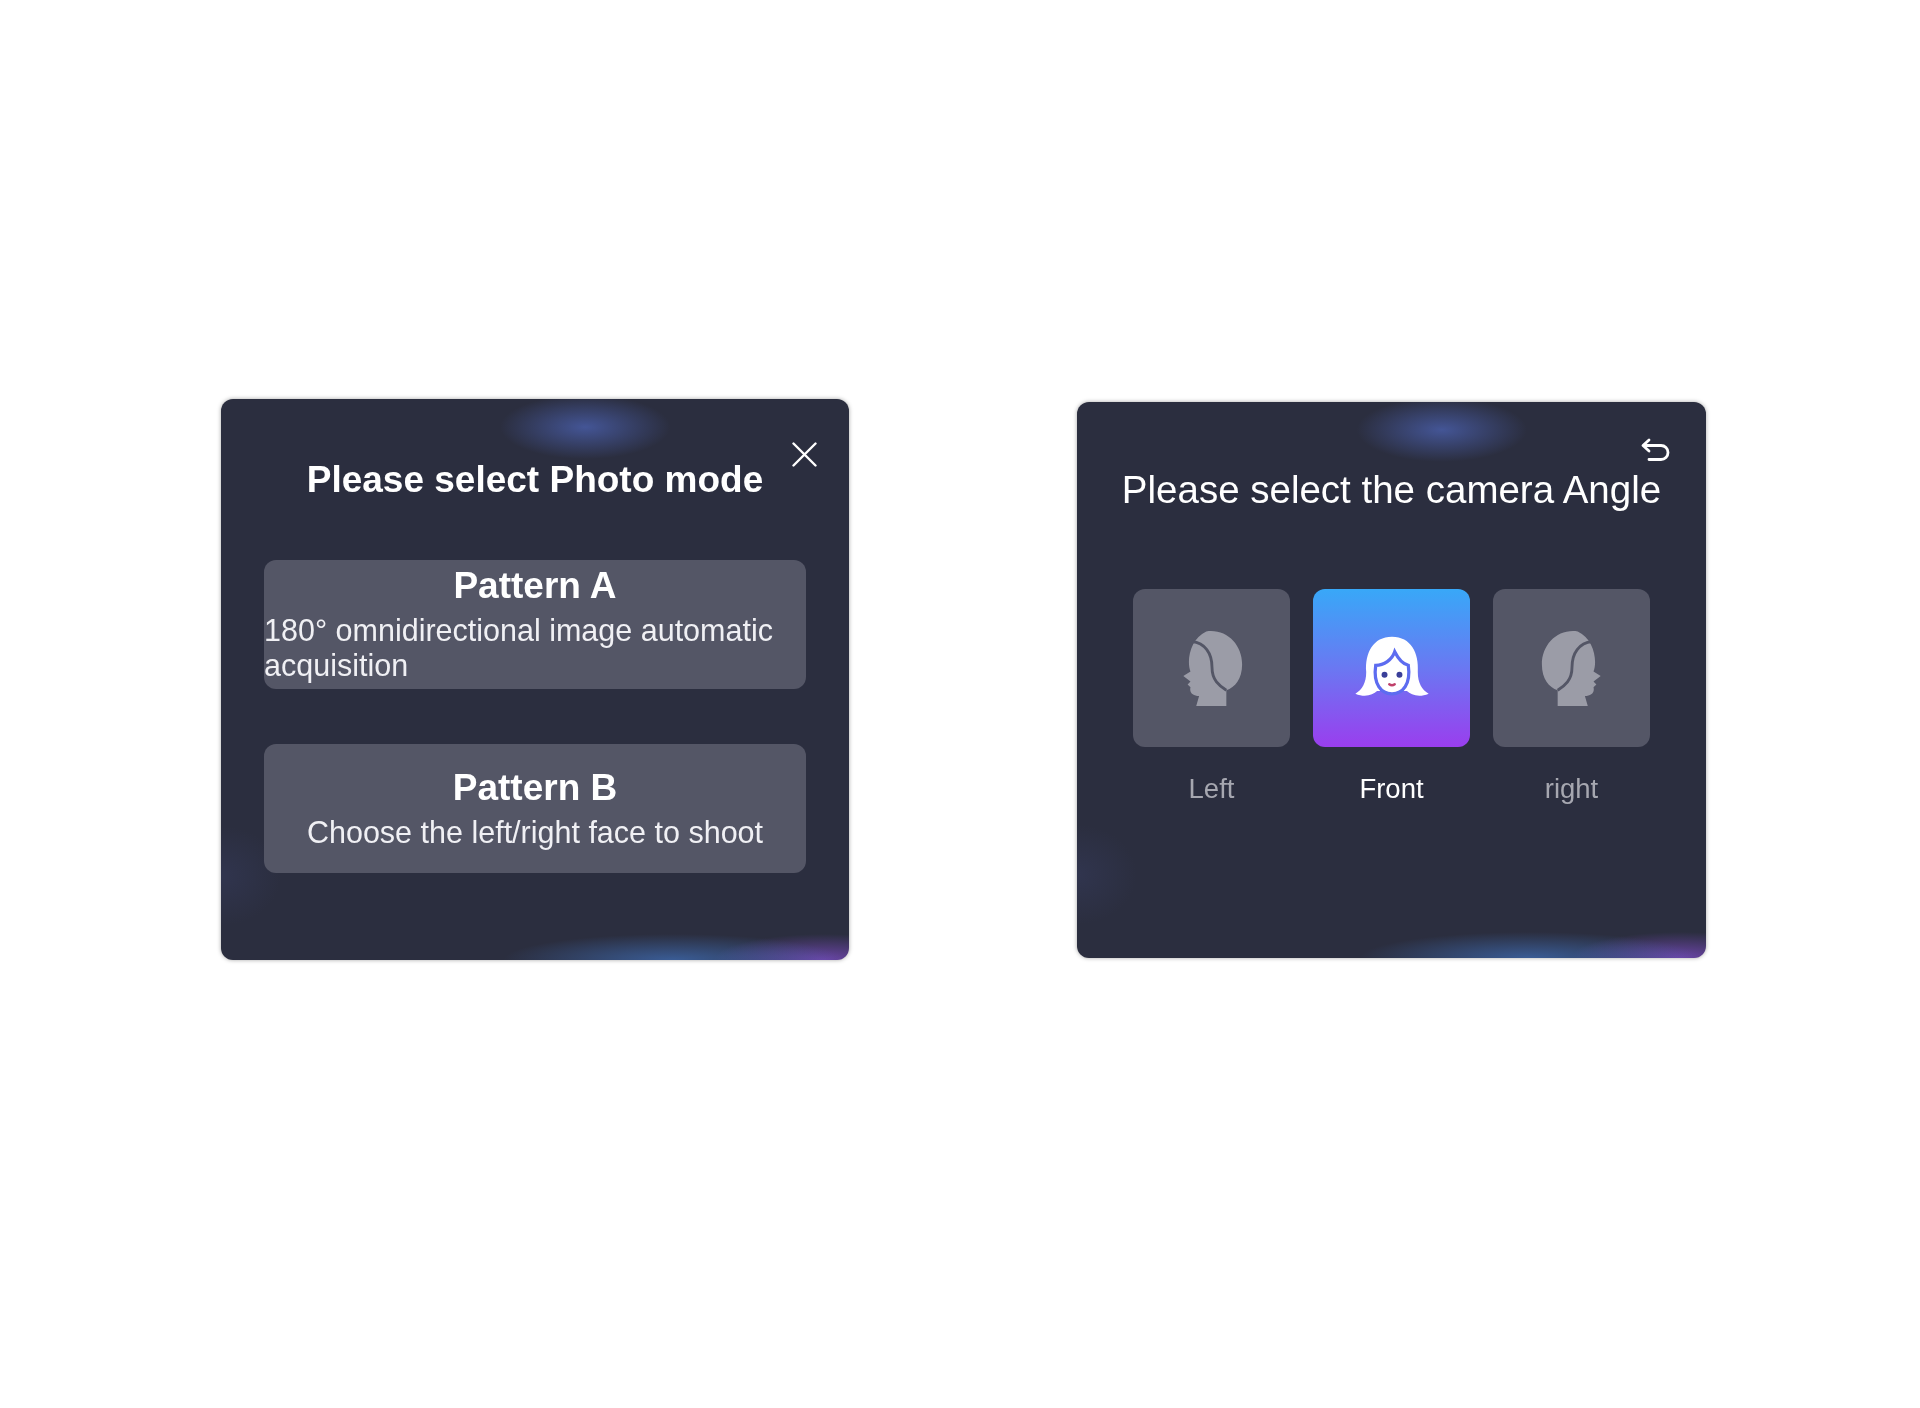 The width and height of the screenshot is (1920, 1408). What do you see at coordinates (519, 648) in the screenshot?
I see `option-description: 180° omnidirectional image automatic acquisition` at bounding box center [519, 648].